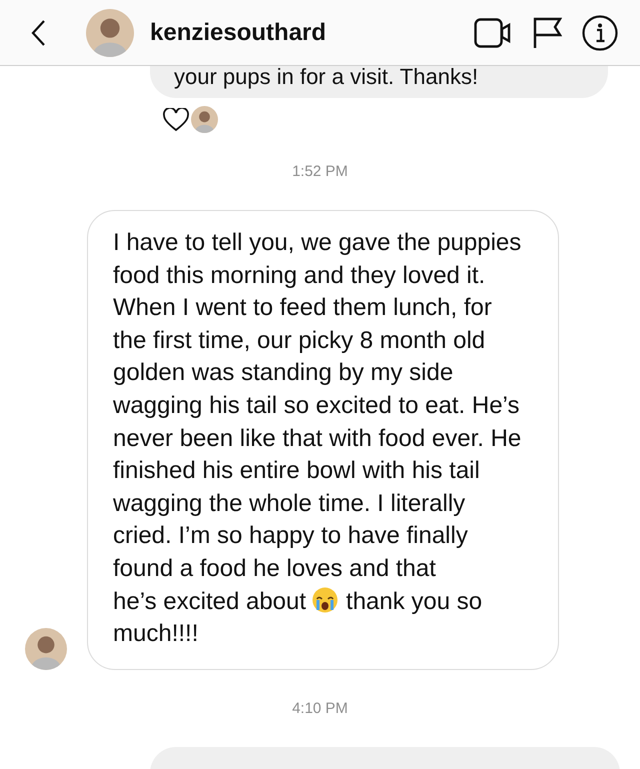  What do you see at coordinates (414, 601) in the screenshot?
I see `message-text: thank you so` at bounding box center [414, 601].